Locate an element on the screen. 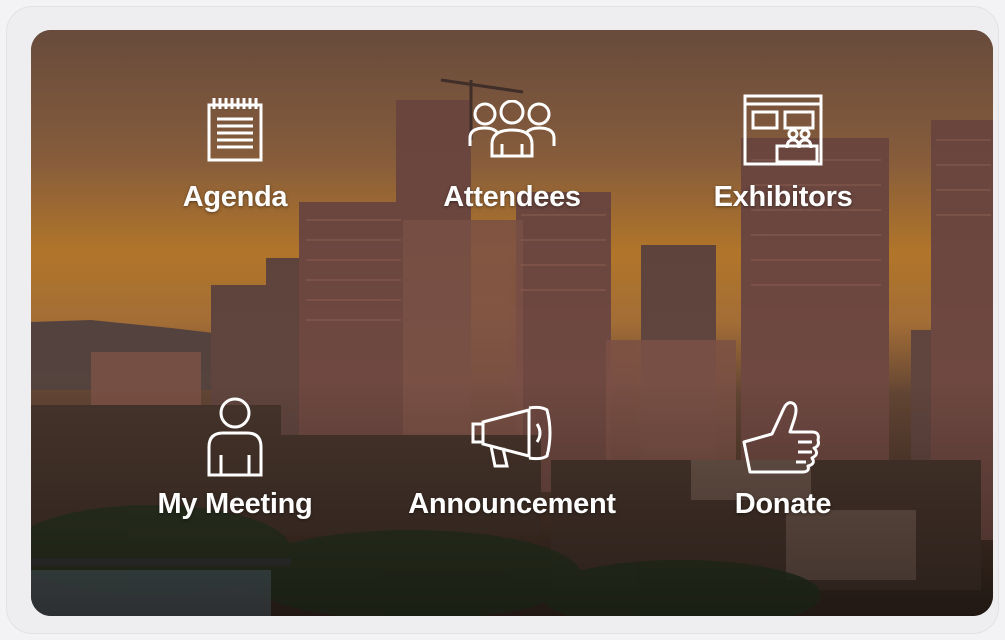 The image size is (1005, 640). menu-item-my-meeting: My Meeting is located at coordinates (235, 477).